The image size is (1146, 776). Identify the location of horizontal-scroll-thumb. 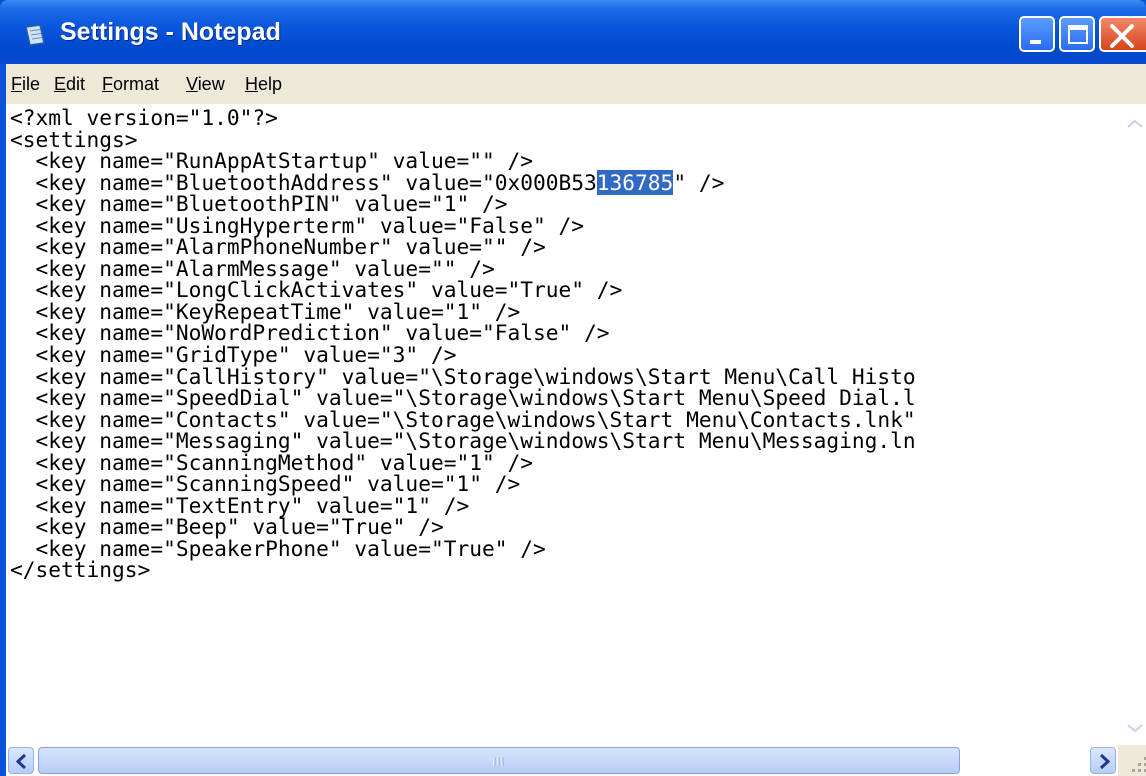
(499, 760).